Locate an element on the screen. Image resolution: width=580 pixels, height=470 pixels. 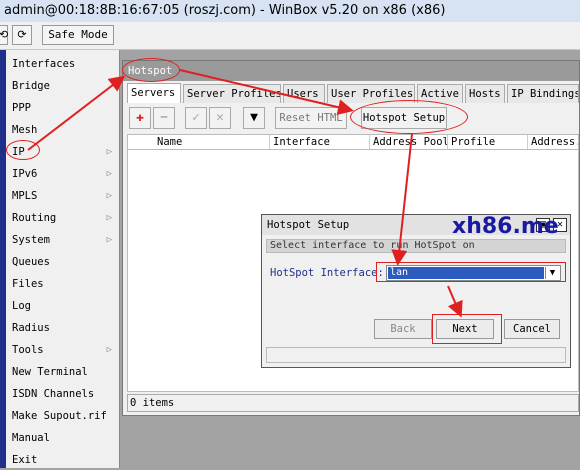
tab-server-profiles: Server Profiles is located at coordinates (232, 93).